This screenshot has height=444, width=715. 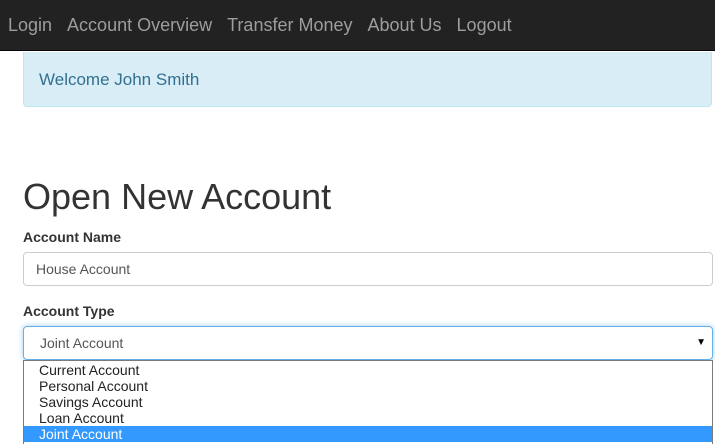 What do you see at coordinates (368, 386) in the screenshot?
I see `option-personal-account: Personal Account` at bounding box center [368, 386].